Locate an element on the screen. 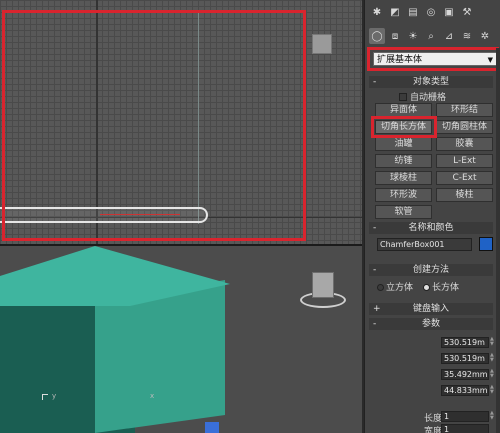 This screenshot has height=433, width=500. btn-gengon: 球棱柱 is located at coordinates (403, 178).